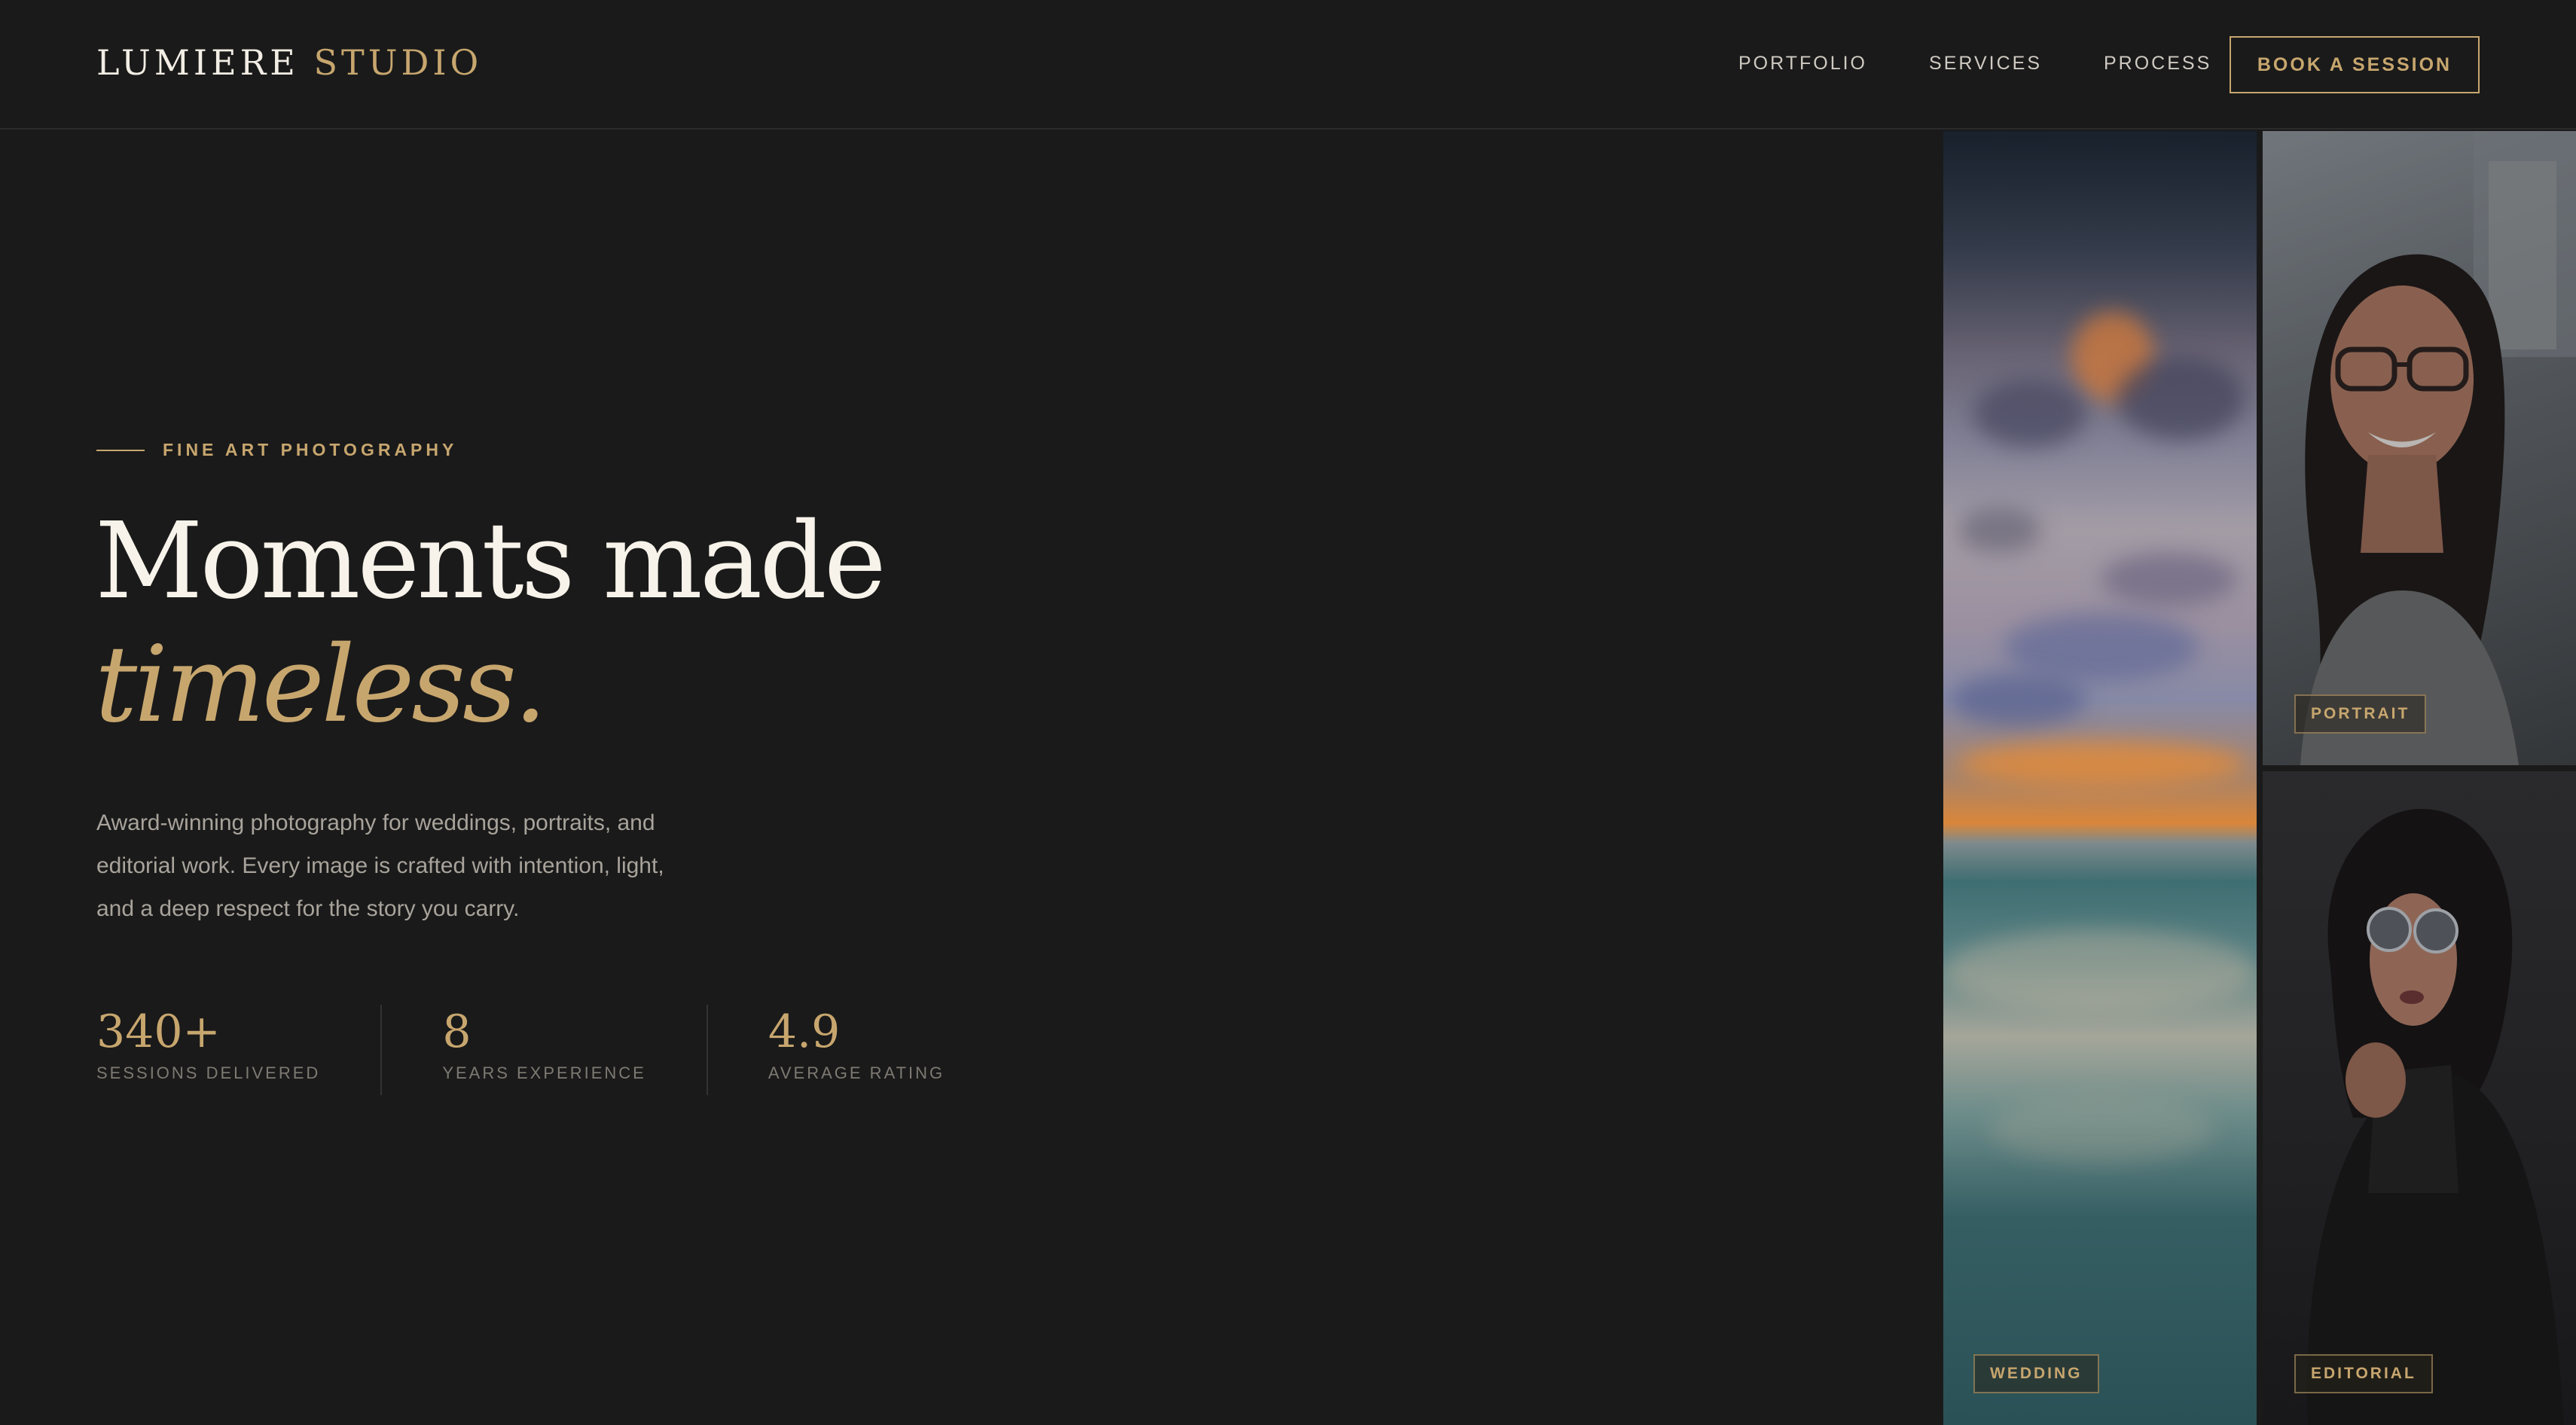 Image resolution: width=2576 pixels, height=1425 pixels. I want to click on hero-eyebrow: FINE ART PHOTOGRAPHY, so click(277, 450).